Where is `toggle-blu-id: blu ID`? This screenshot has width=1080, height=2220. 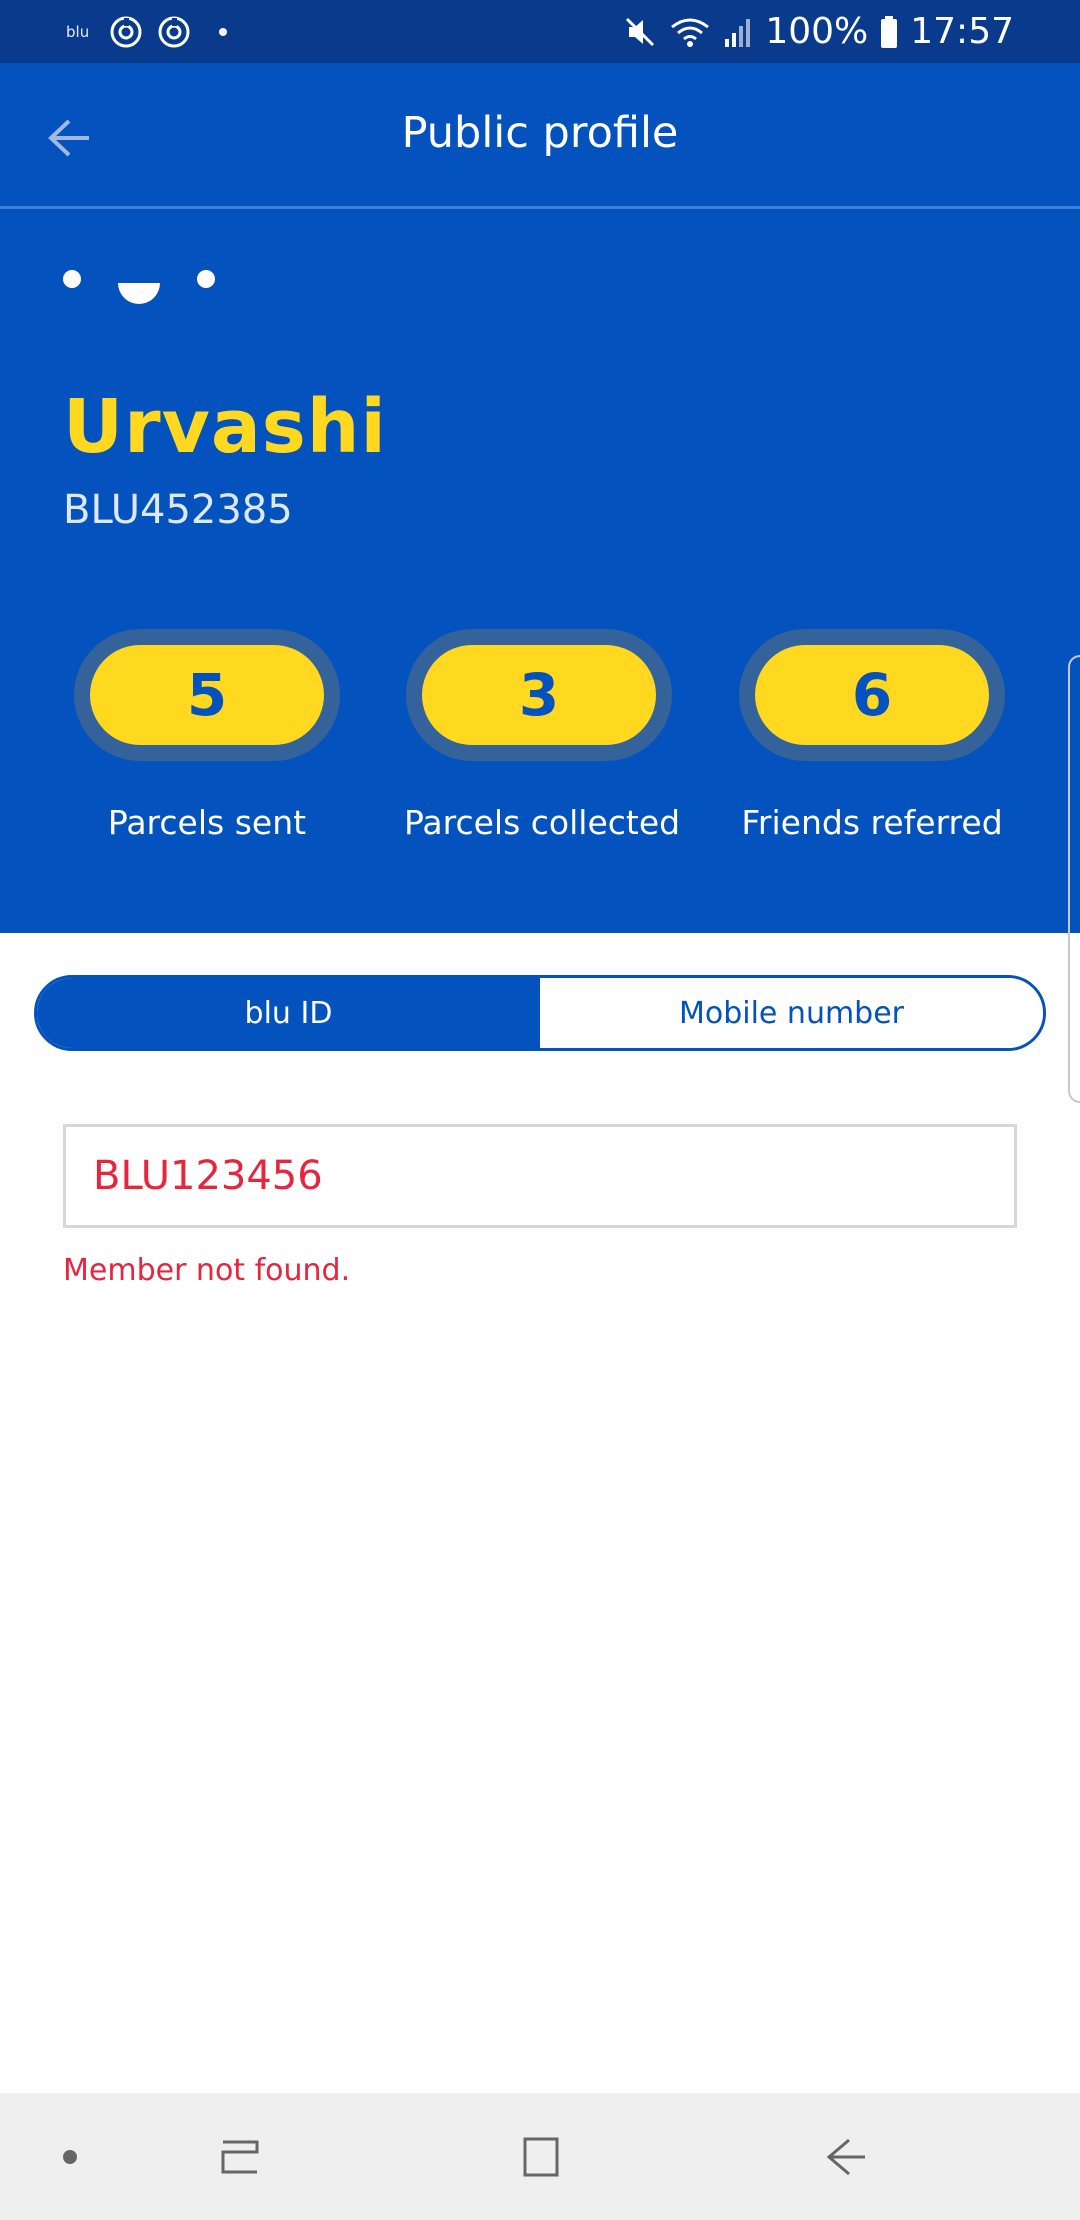
toggle-blu-id: blu ID is located at coordinates (288, 1013).